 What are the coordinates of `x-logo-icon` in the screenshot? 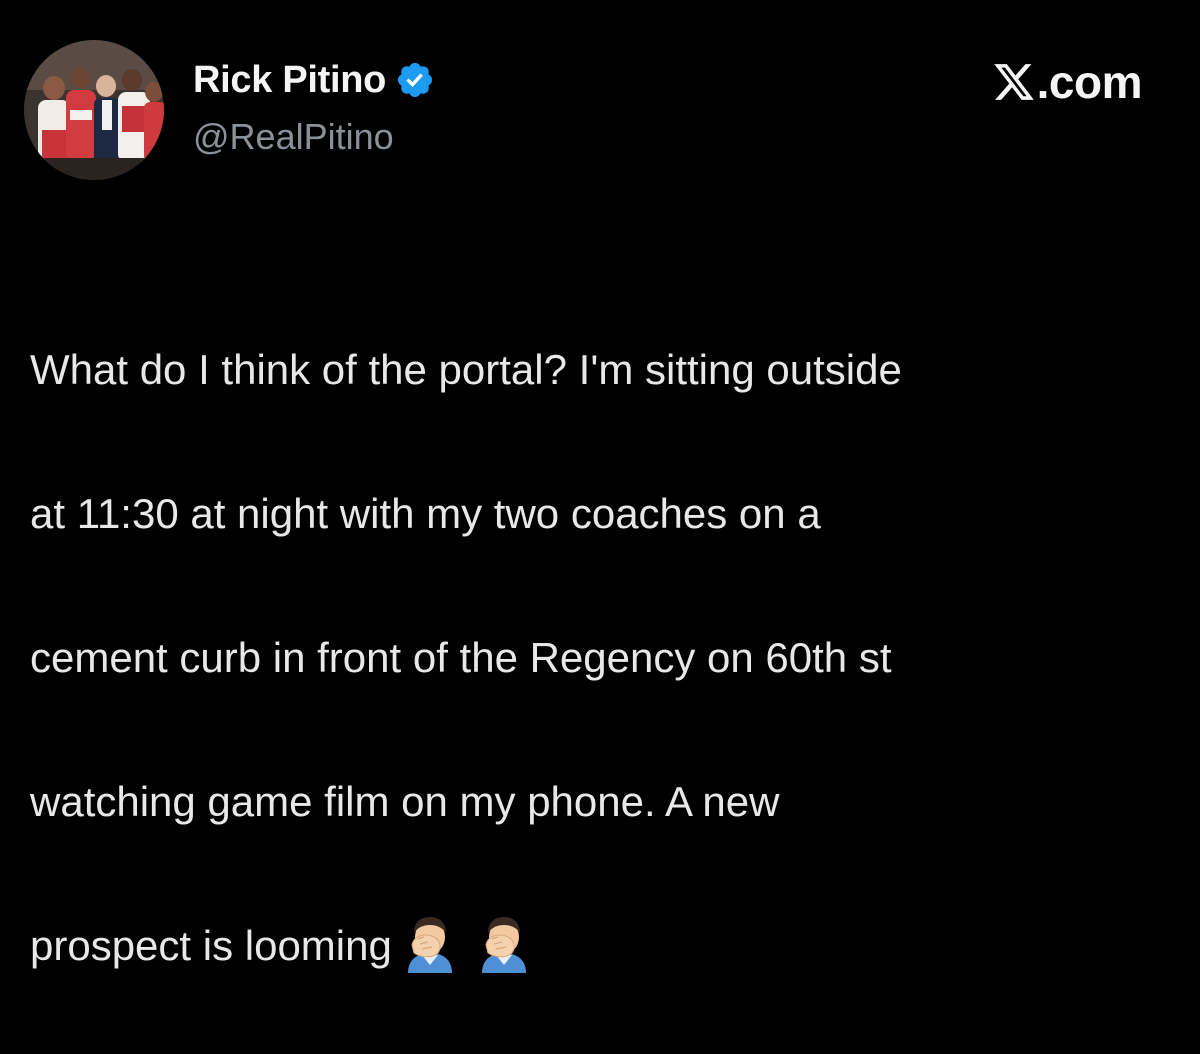 It's located at (1014, 82).